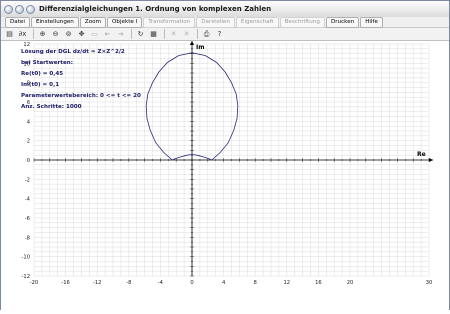  What do you see at coordinates (68, 34) in the screenshot?
I see `zoom-fit-icon: ⊚` at bounding box center [68, 34].